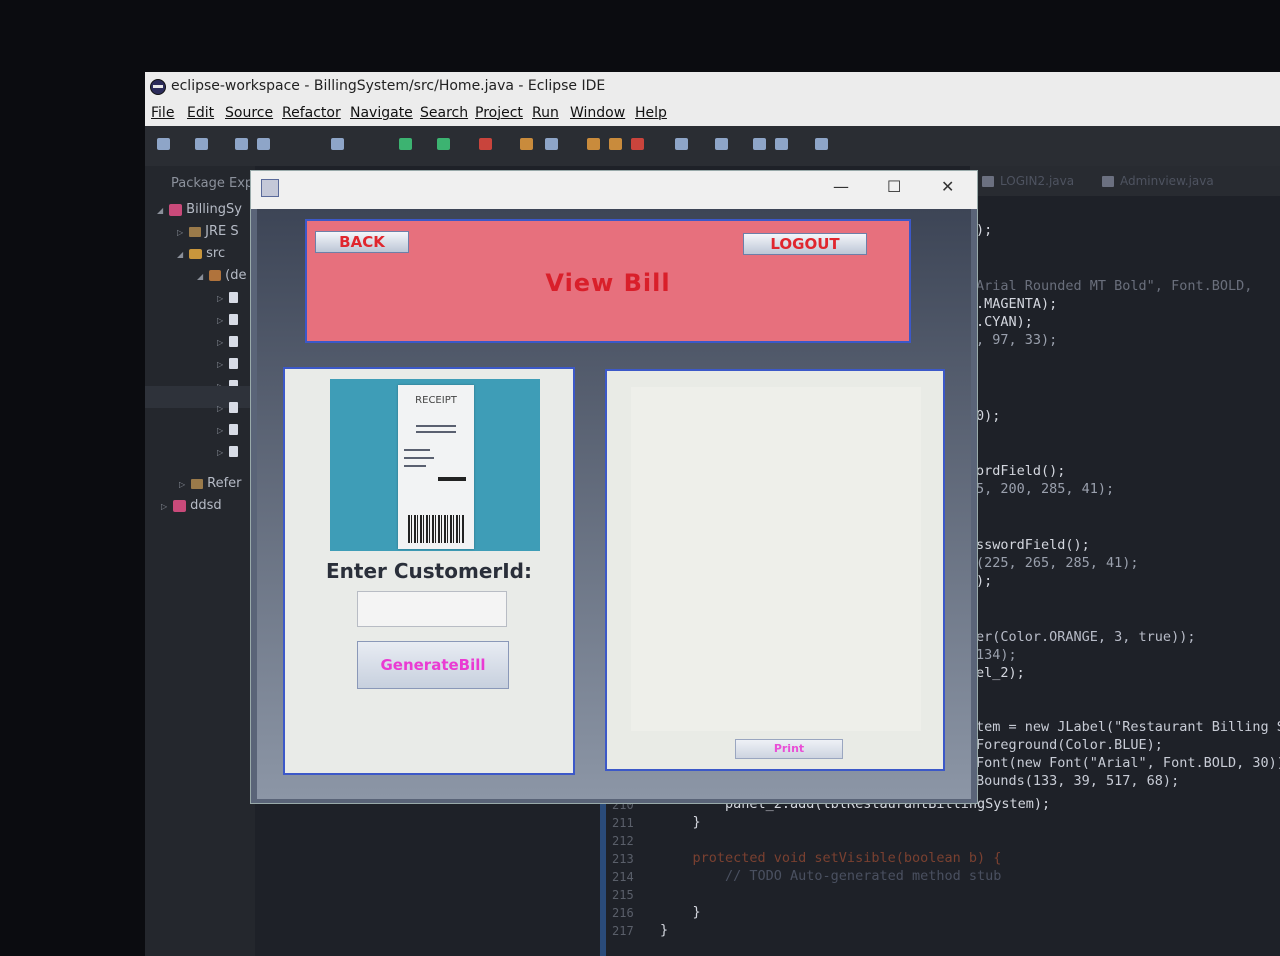 This screenshot has width=1280, height=956. Describe the element at coordinates (805, 244) in the screenshot. I see `logout-button: LOGOUT` at that location.